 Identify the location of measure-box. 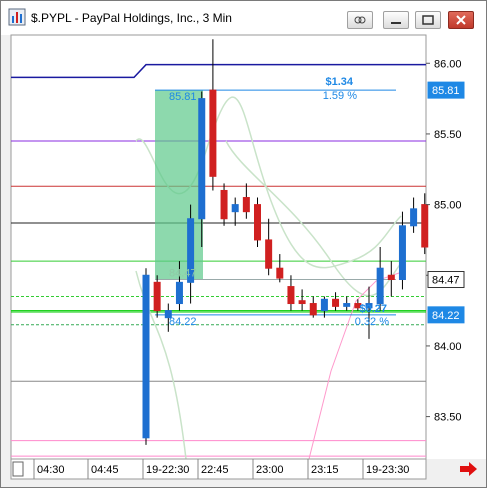
(179, 185).